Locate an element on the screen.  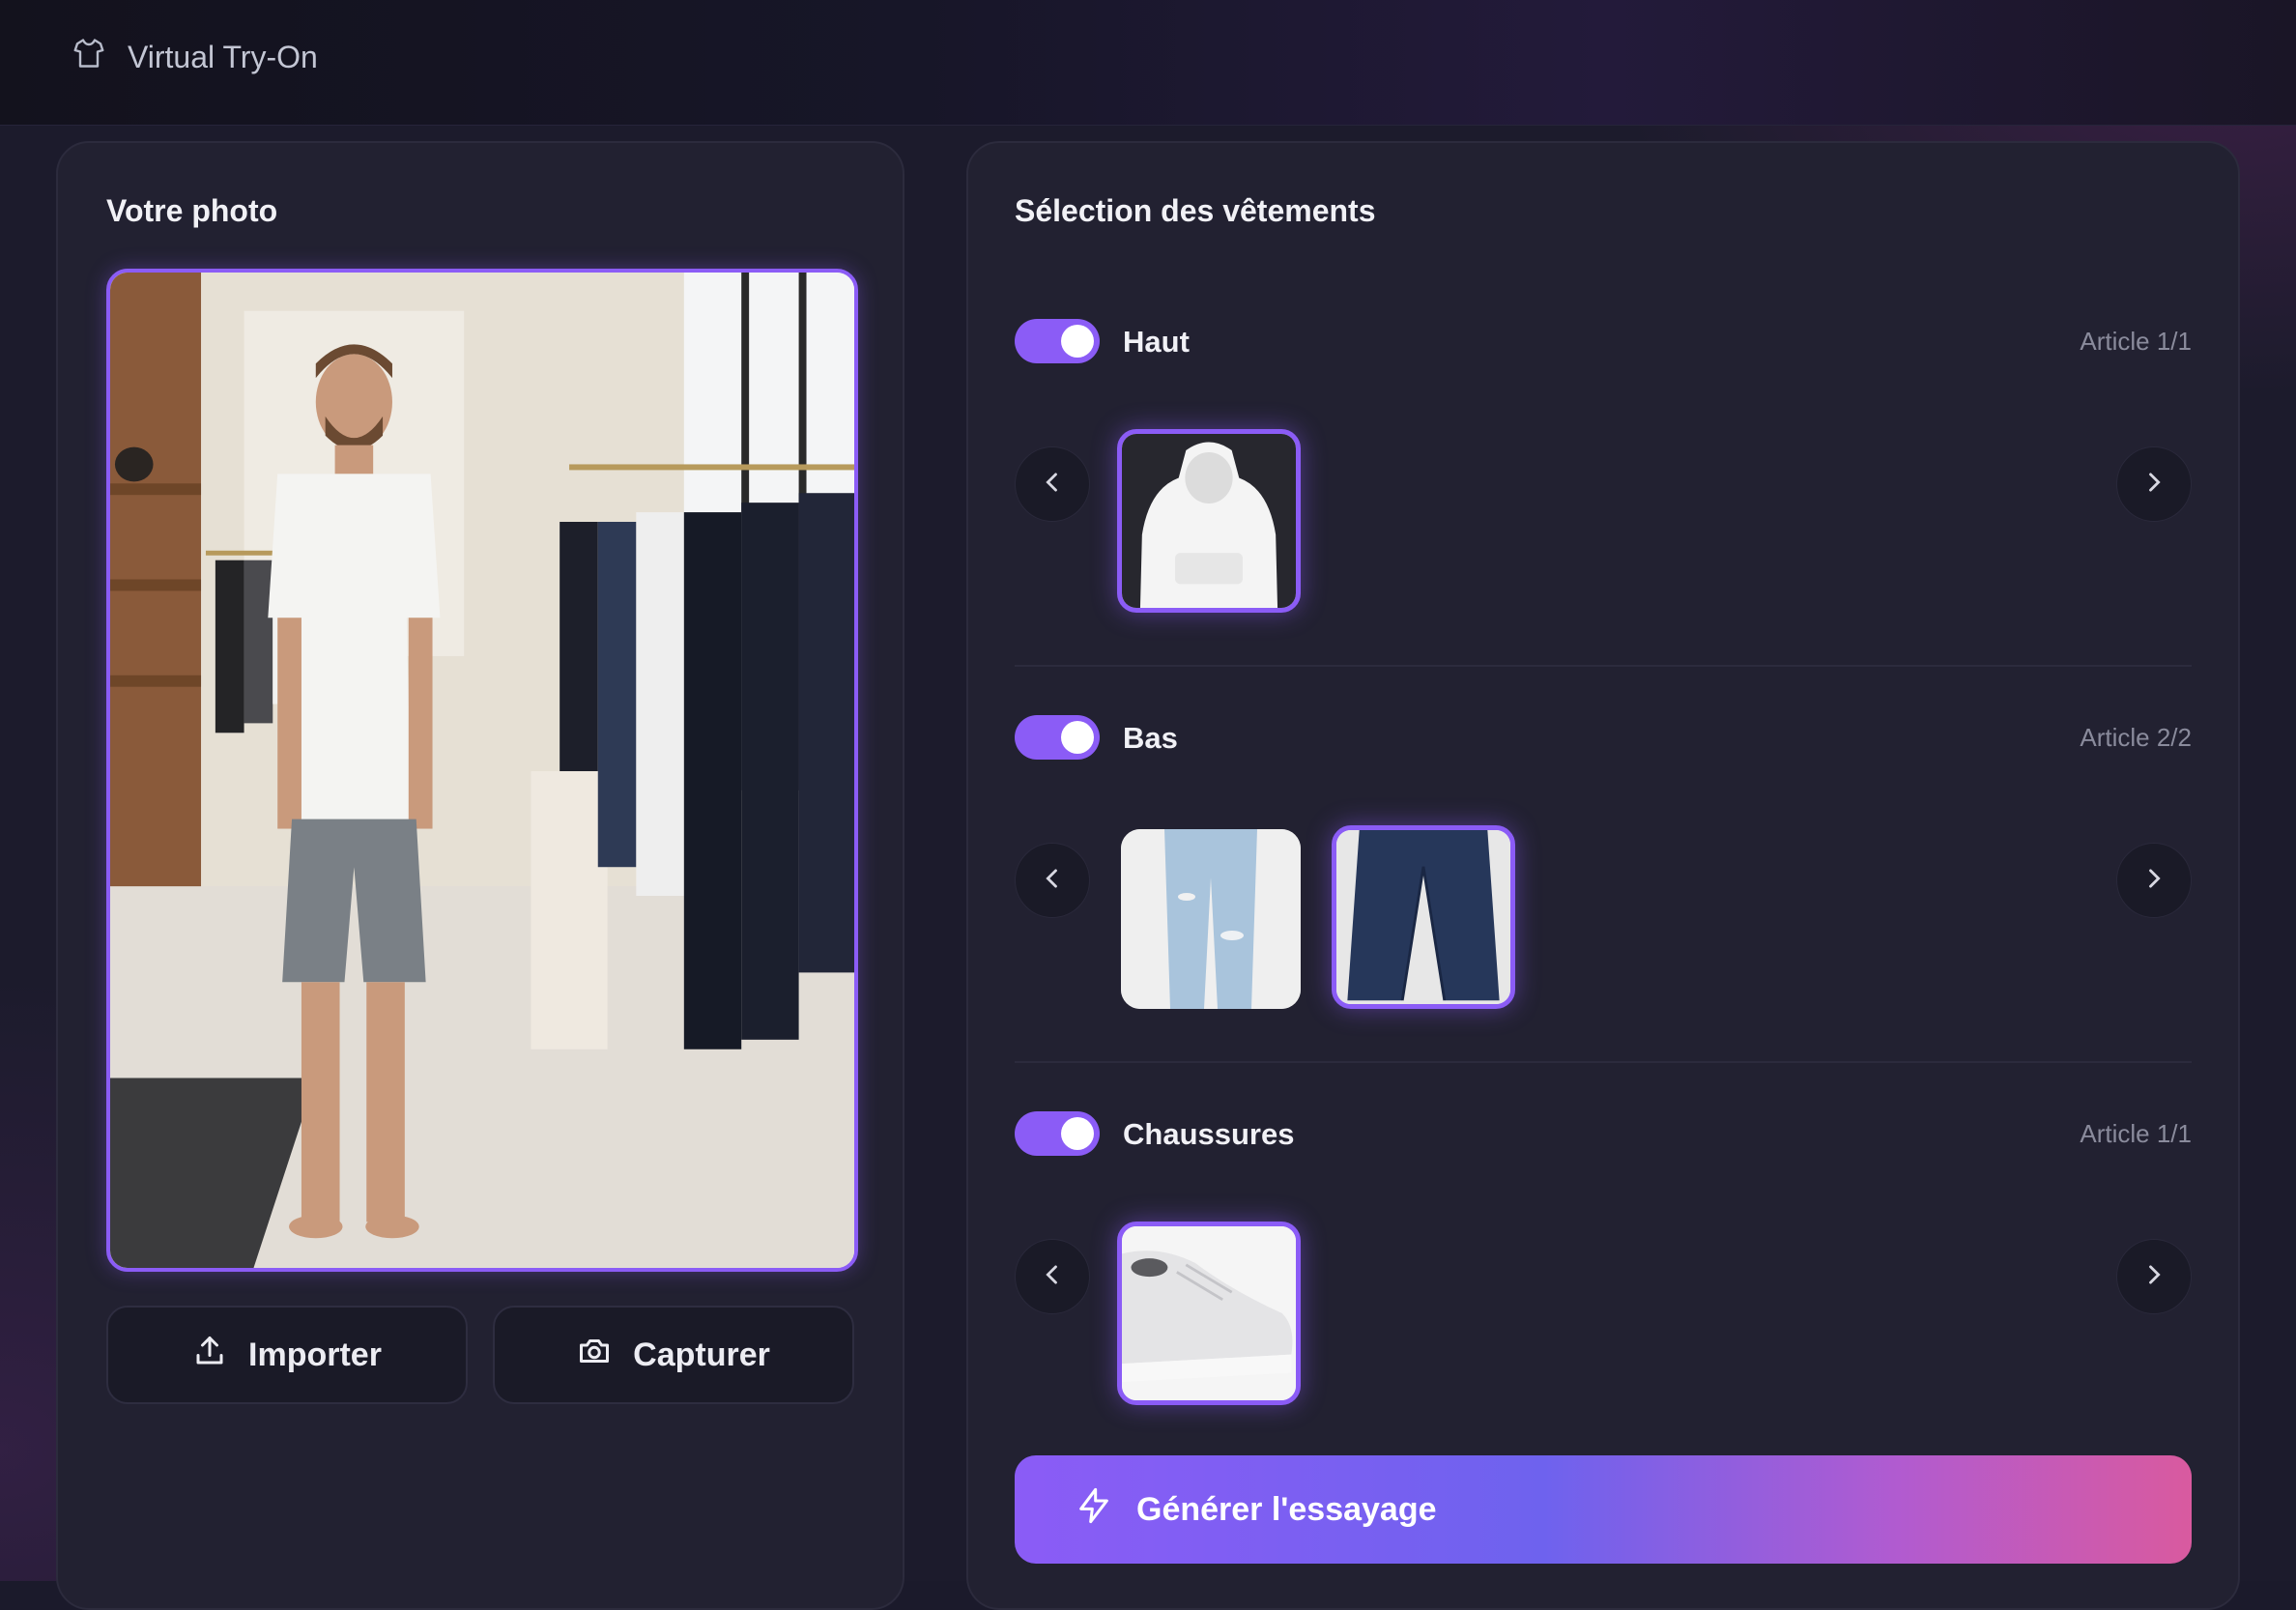
lightning-icon is located at coordinates (1094, 1510).